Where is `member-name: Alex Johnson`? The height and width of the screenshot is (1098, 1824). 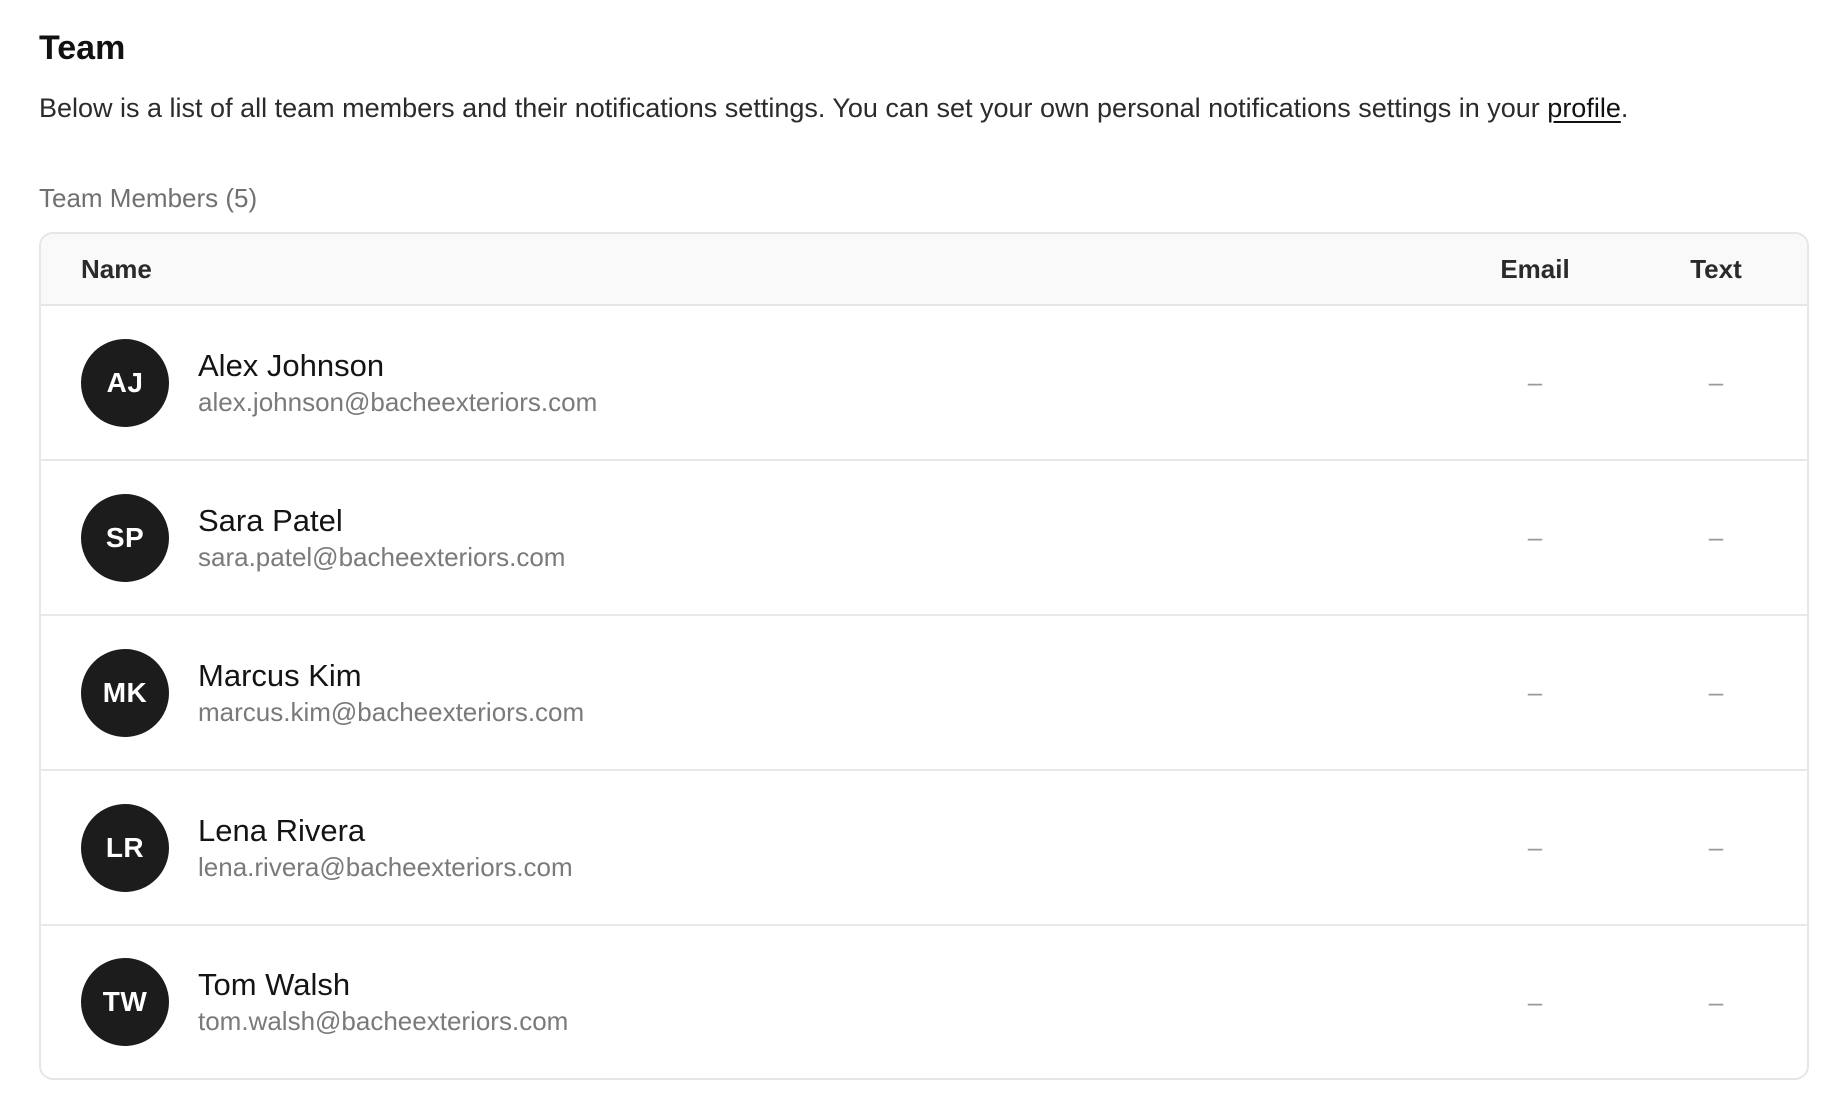 member-name: Alex Johnson is located at coordinates (291, 365).